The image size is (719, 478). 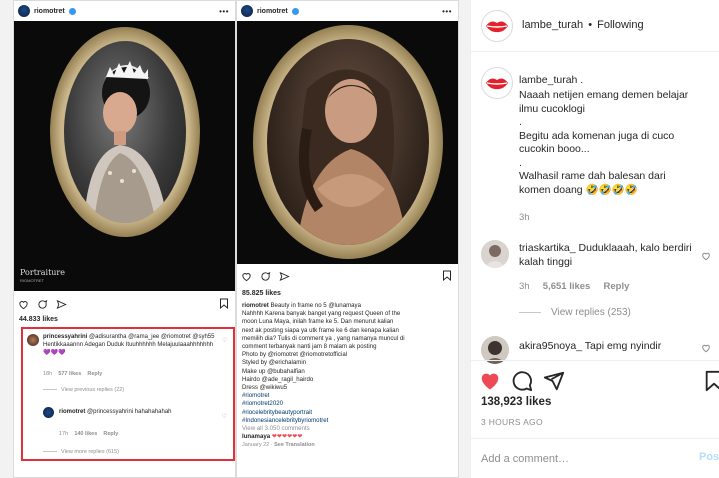 What do you see at coordinates (256, 445) in the screenshot?
I see `post-date: January 22` at bounding box center [256, 445].